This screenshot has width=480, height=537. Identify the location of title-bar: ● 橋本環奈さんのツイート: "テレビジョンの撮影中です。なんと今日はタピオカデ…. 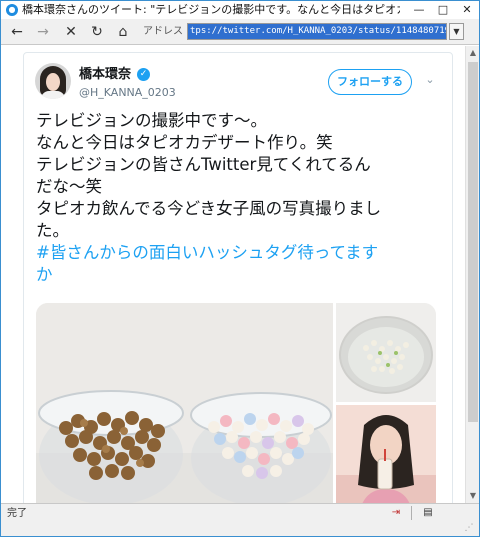
(240, 10).